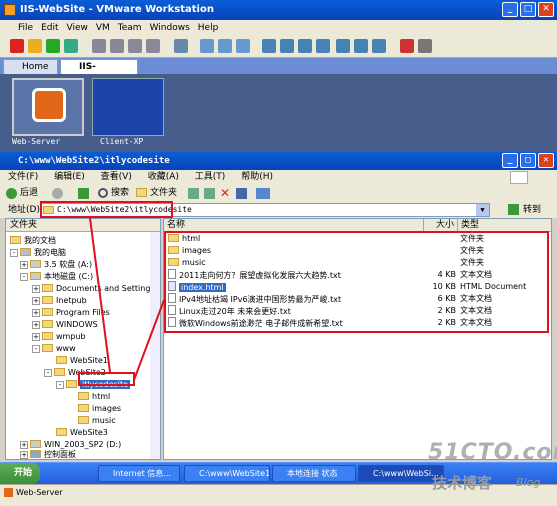 Image resolution: width=557 pixels, height=506 pixels. I want to click on start-button: 开始, so click(20, 473).